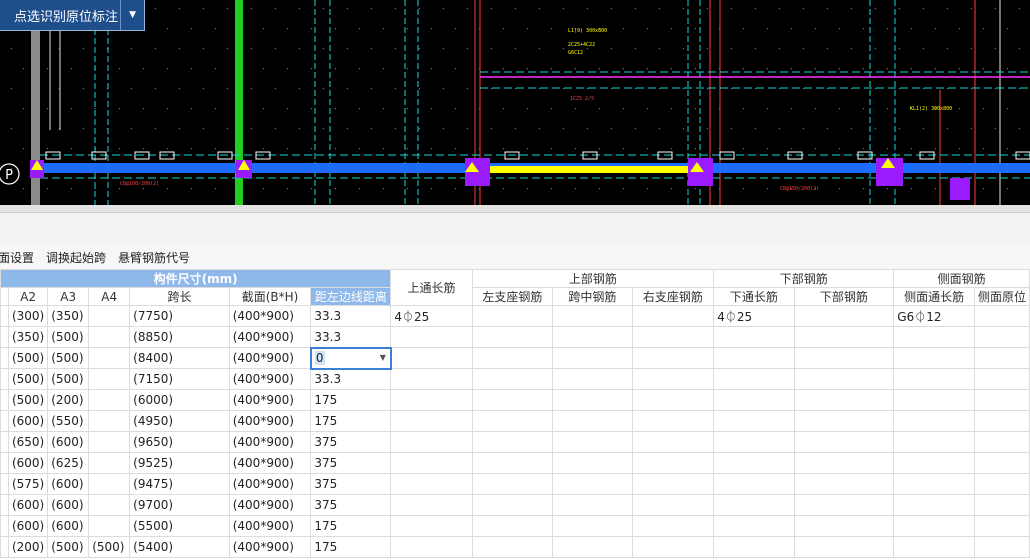 Image resolution: width=1030 pixels, height=560 pixels. Describe the element at coordinates (68, 442) in the screenshot. I see `cell-a3: (600)` at that location.